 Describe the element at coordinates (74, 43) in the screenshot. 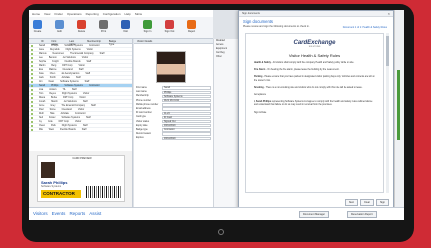

I see `grid-column-header: Last name` at that location.